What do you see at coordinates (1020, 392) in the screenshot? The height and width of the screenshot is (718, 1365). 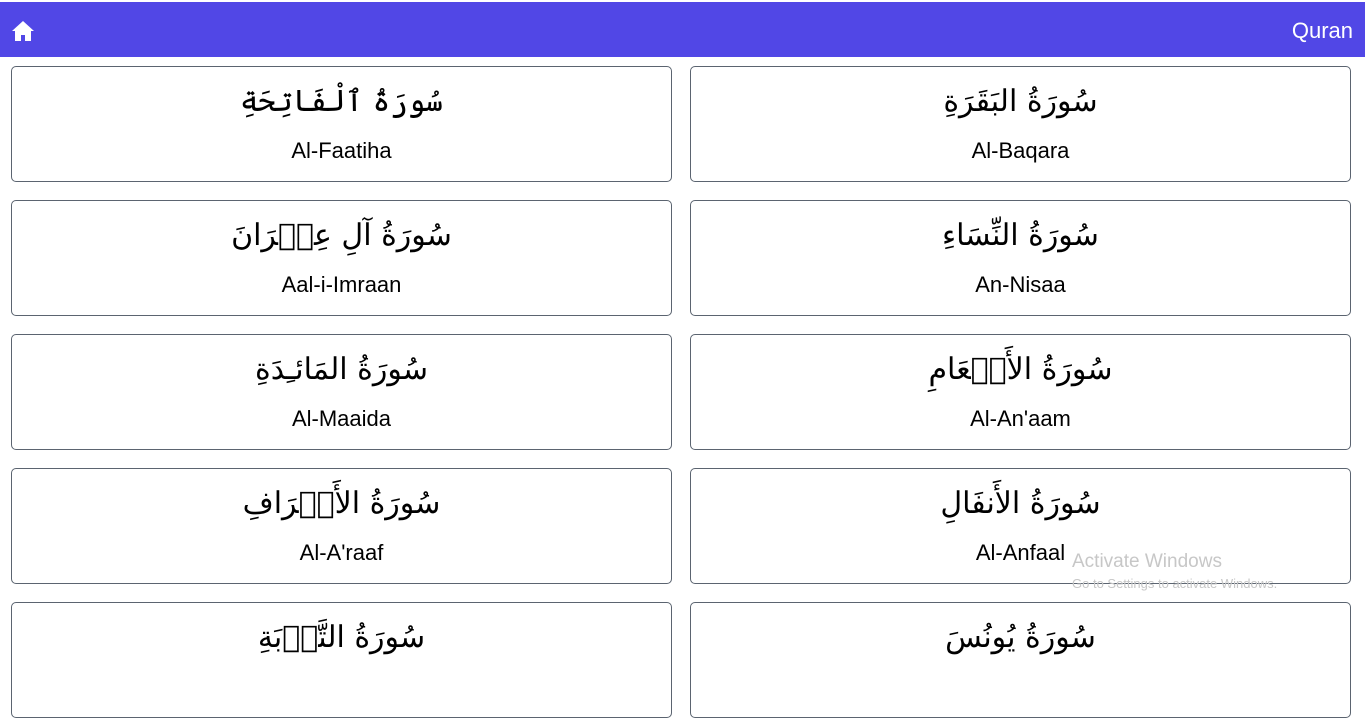 I see `surah-card-al-anaam: سُورَةُ الأَنۡعَامِ Al-An'aam` at bounding box center [1020, 392].